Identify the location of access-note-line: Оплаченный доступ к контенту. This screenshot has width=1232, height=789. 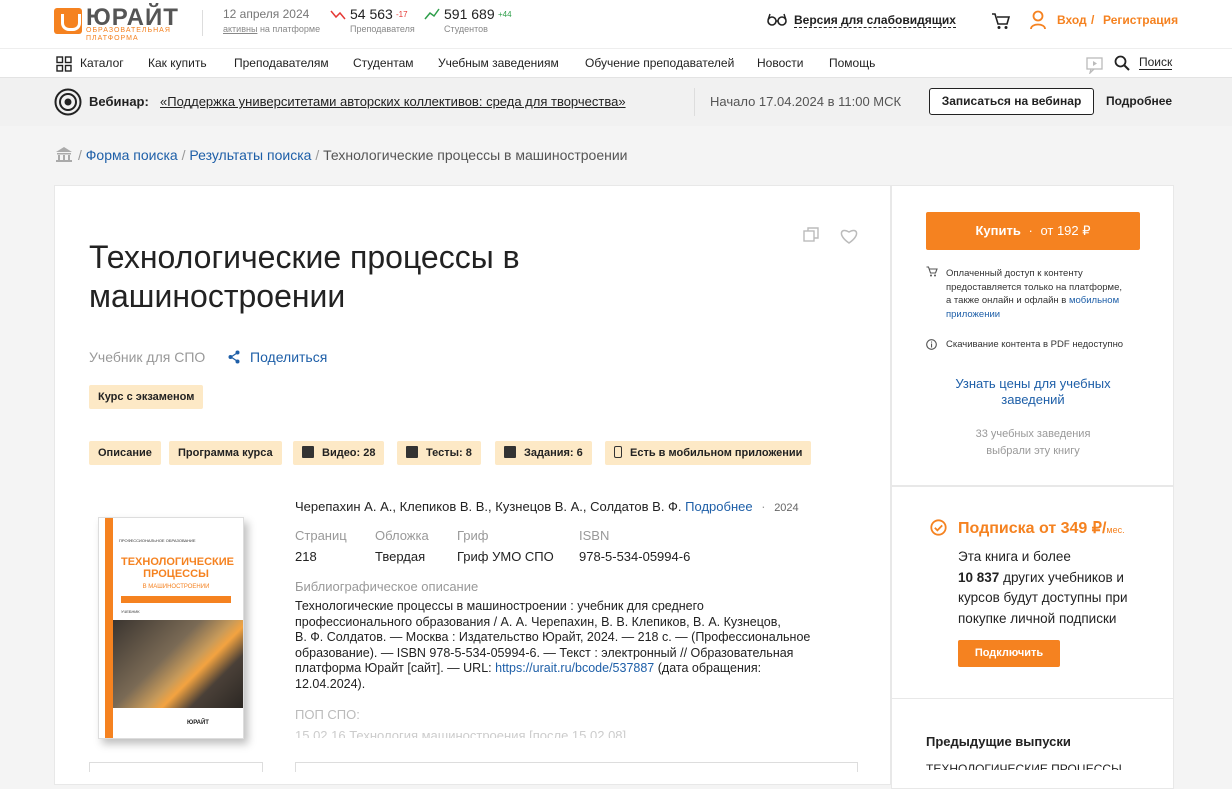
(1014, 273).